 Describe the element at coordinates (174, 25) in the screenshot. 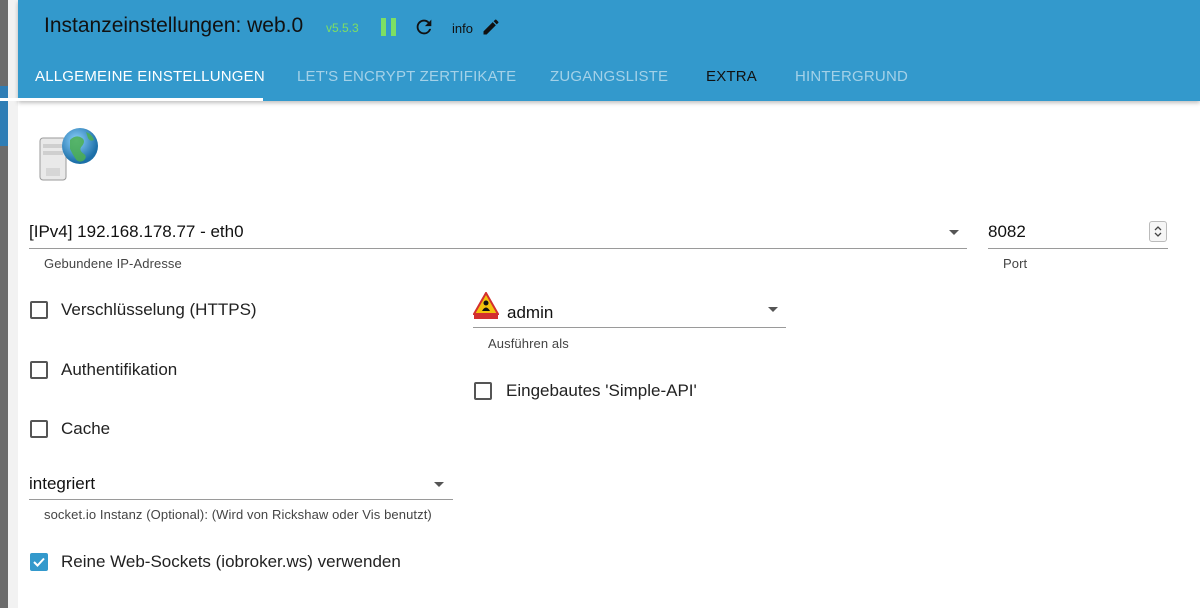

I see `page-title: Instanzeinstellungen: web.0` at that location.